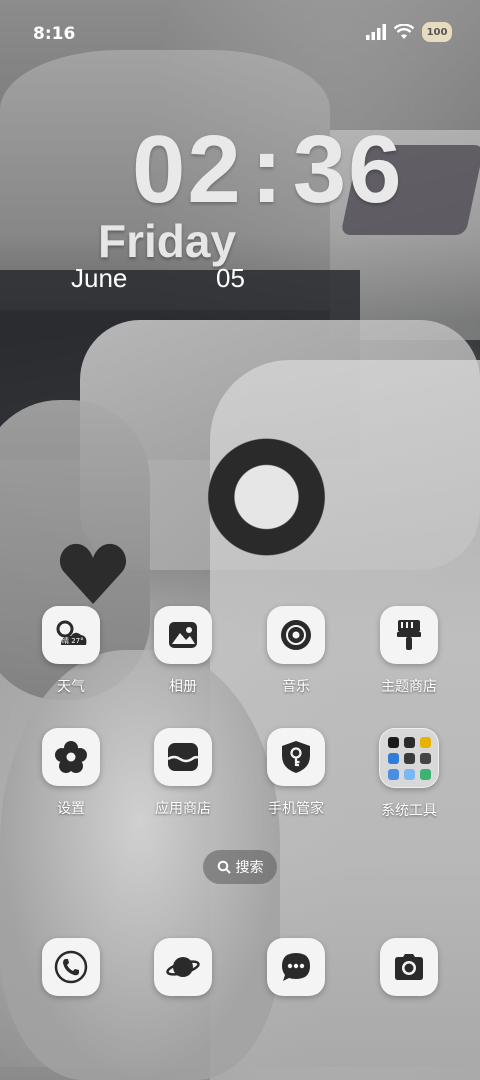  I want to click on status-icons: 100, so click(409, 32).